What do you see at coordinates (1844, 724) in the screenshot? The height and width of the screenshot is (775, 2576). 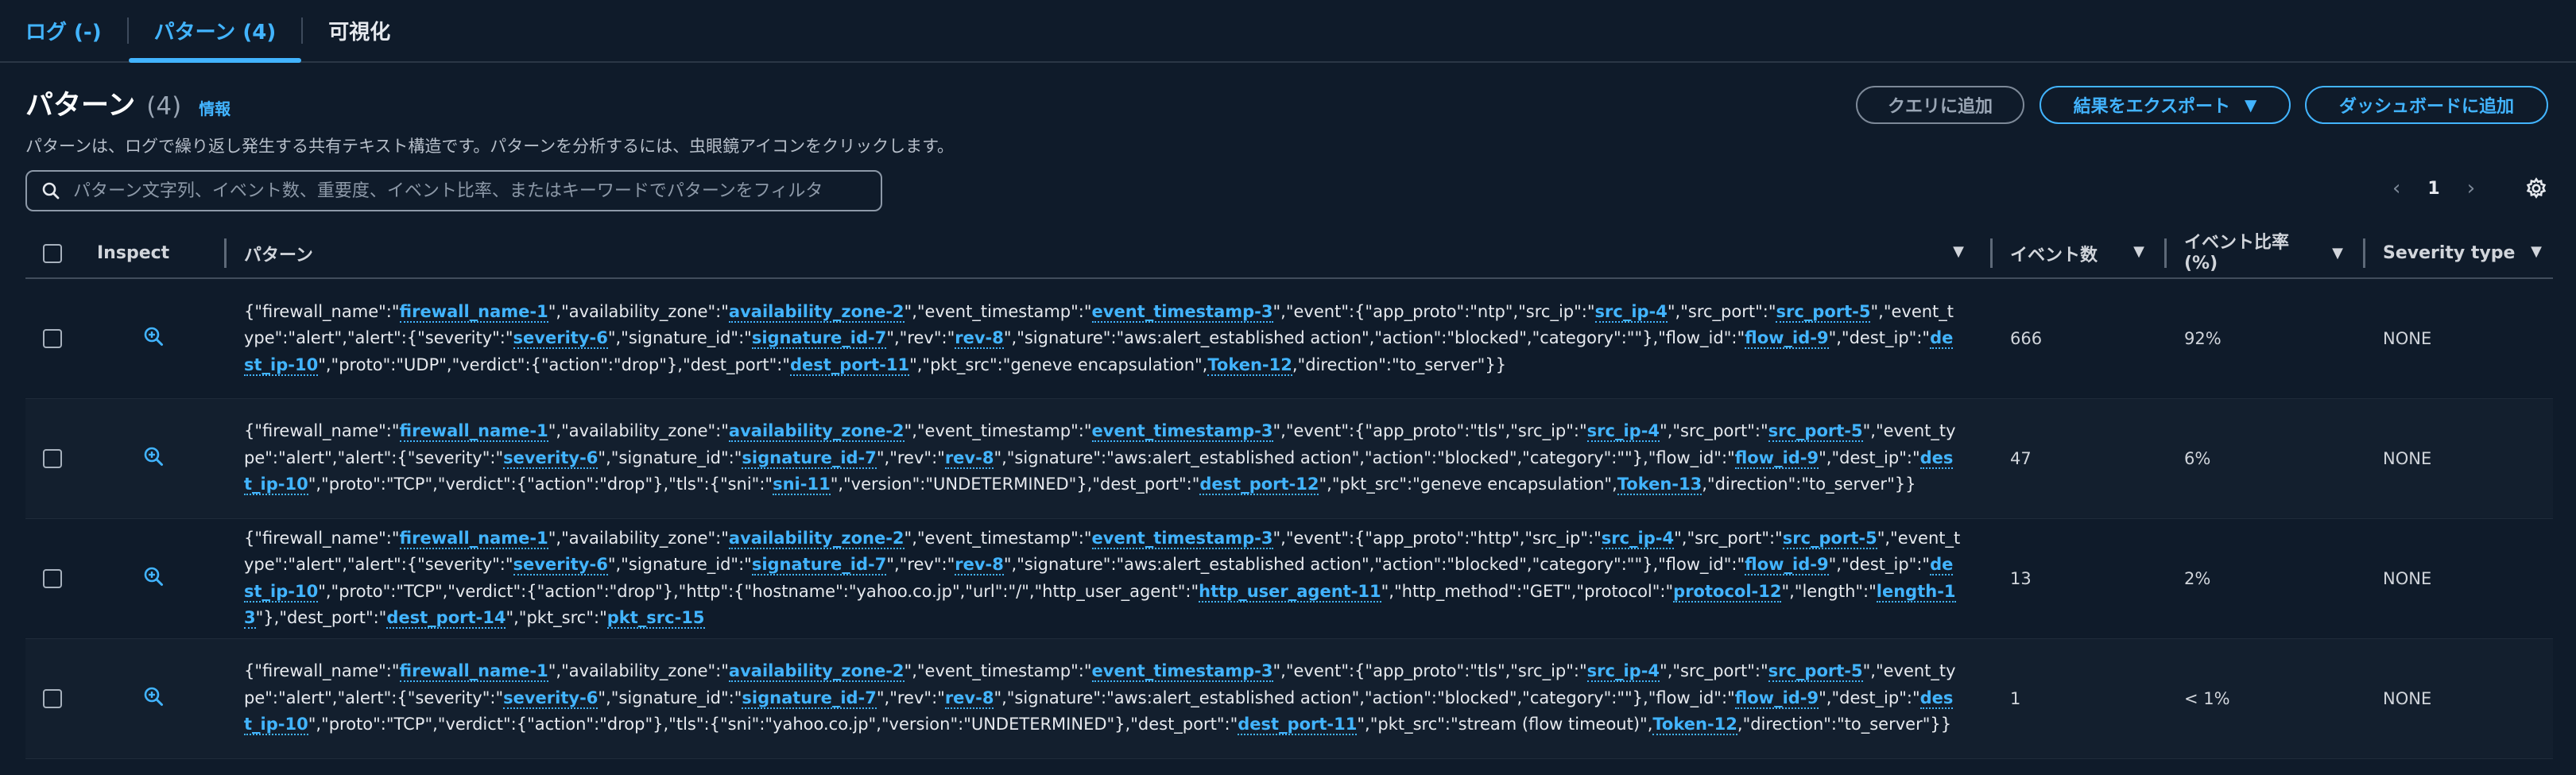 I see `pattern-text: ,"direction":"to_server"}}` at bounding box center [1844, 724].